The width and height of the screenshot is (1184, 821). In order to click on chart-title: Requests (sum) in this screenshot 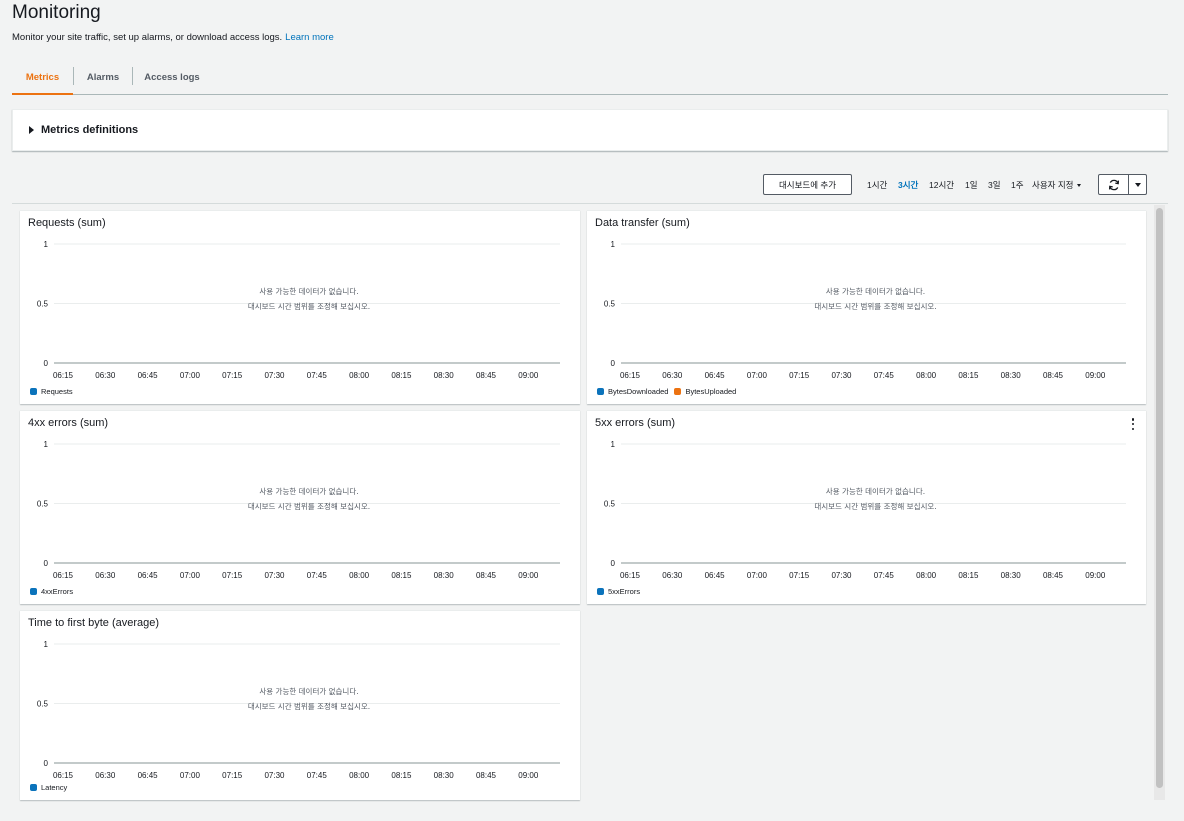, I will do `click(67, 223)`.